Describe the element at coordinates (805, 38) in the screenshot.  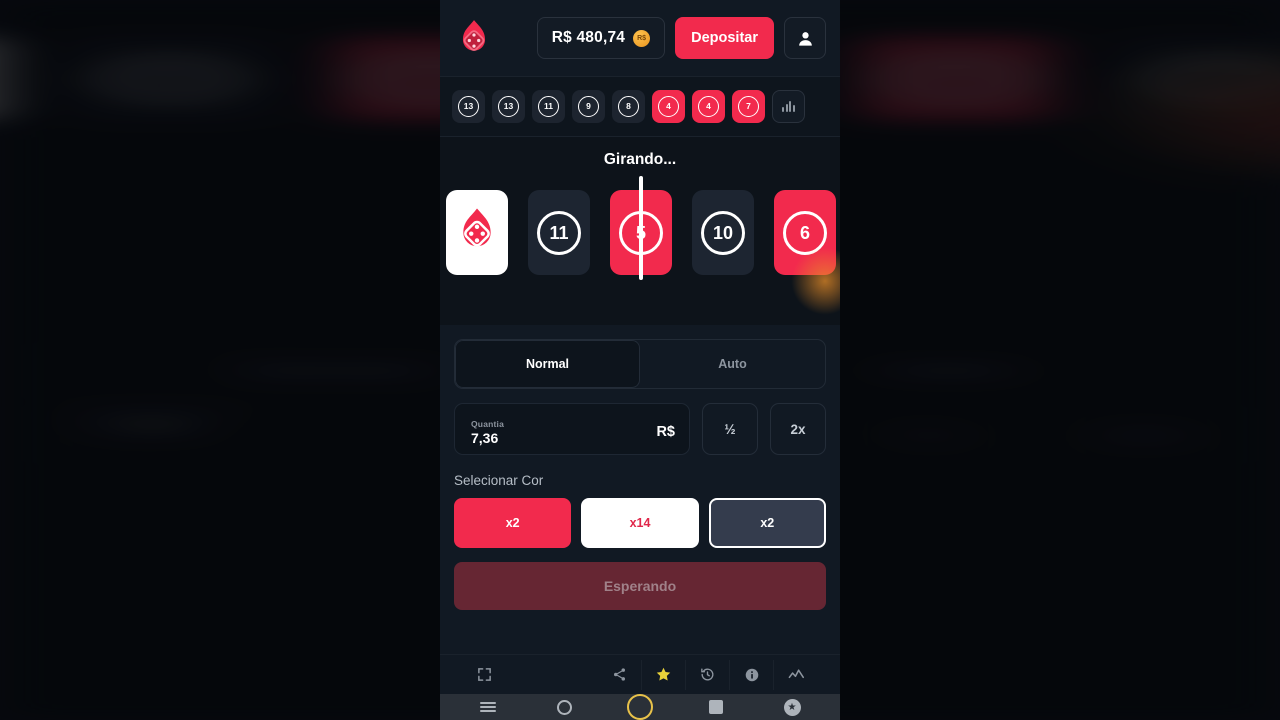
I see `user-avatar-icon` at that location.